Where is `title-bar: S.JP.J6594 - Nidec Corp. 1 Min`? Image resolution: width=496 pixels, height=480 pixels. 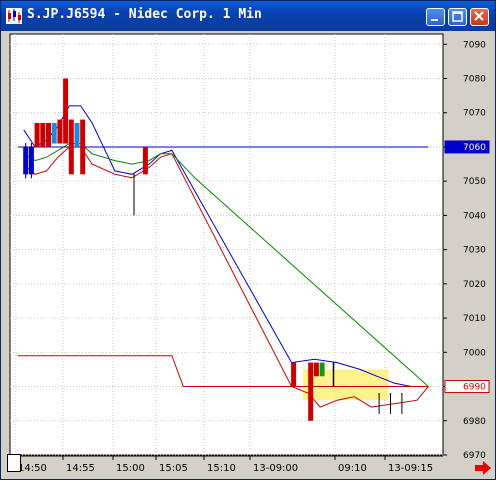 title-bar: S.JP.J6594 - Nidec Corp. 1 Min is located at coordinates (248, 16).